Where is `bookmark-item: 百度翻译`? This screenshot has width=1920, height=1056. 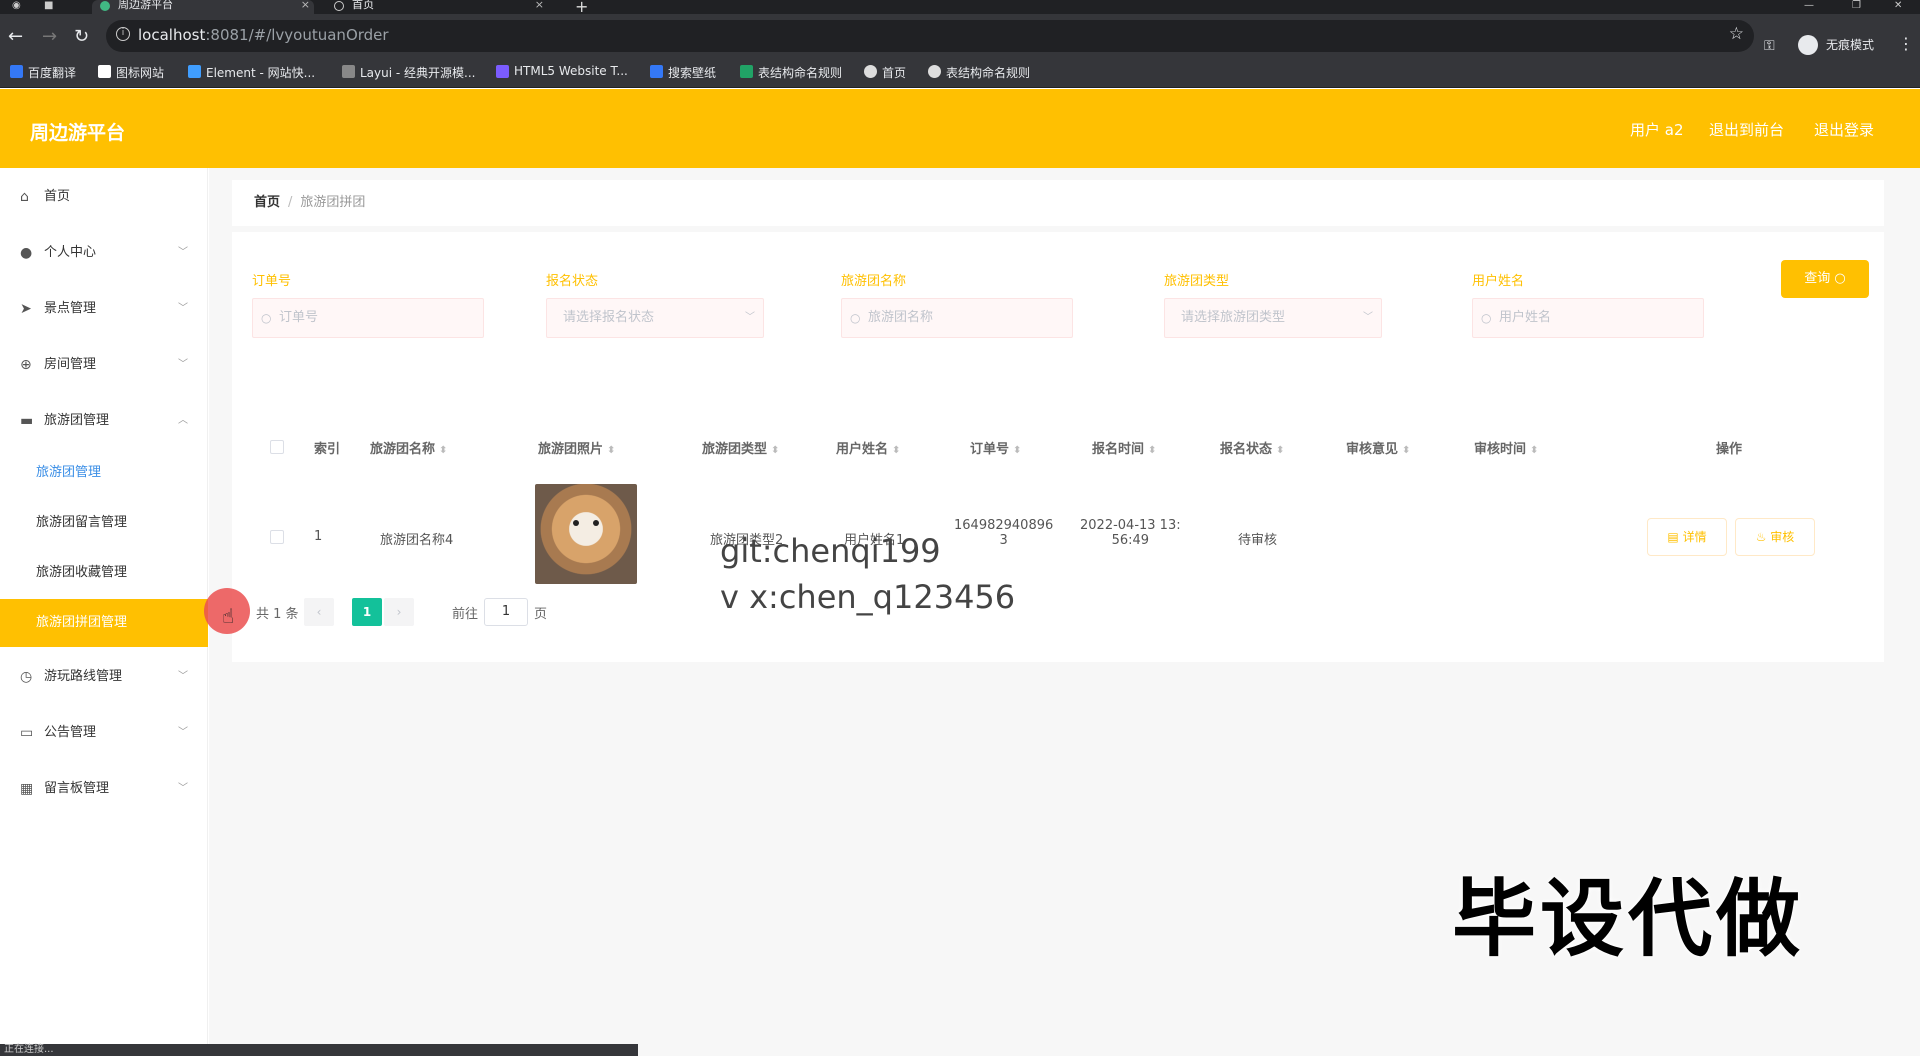 bookmark-item: 百度翻译 is located at coordinates (43, 72).